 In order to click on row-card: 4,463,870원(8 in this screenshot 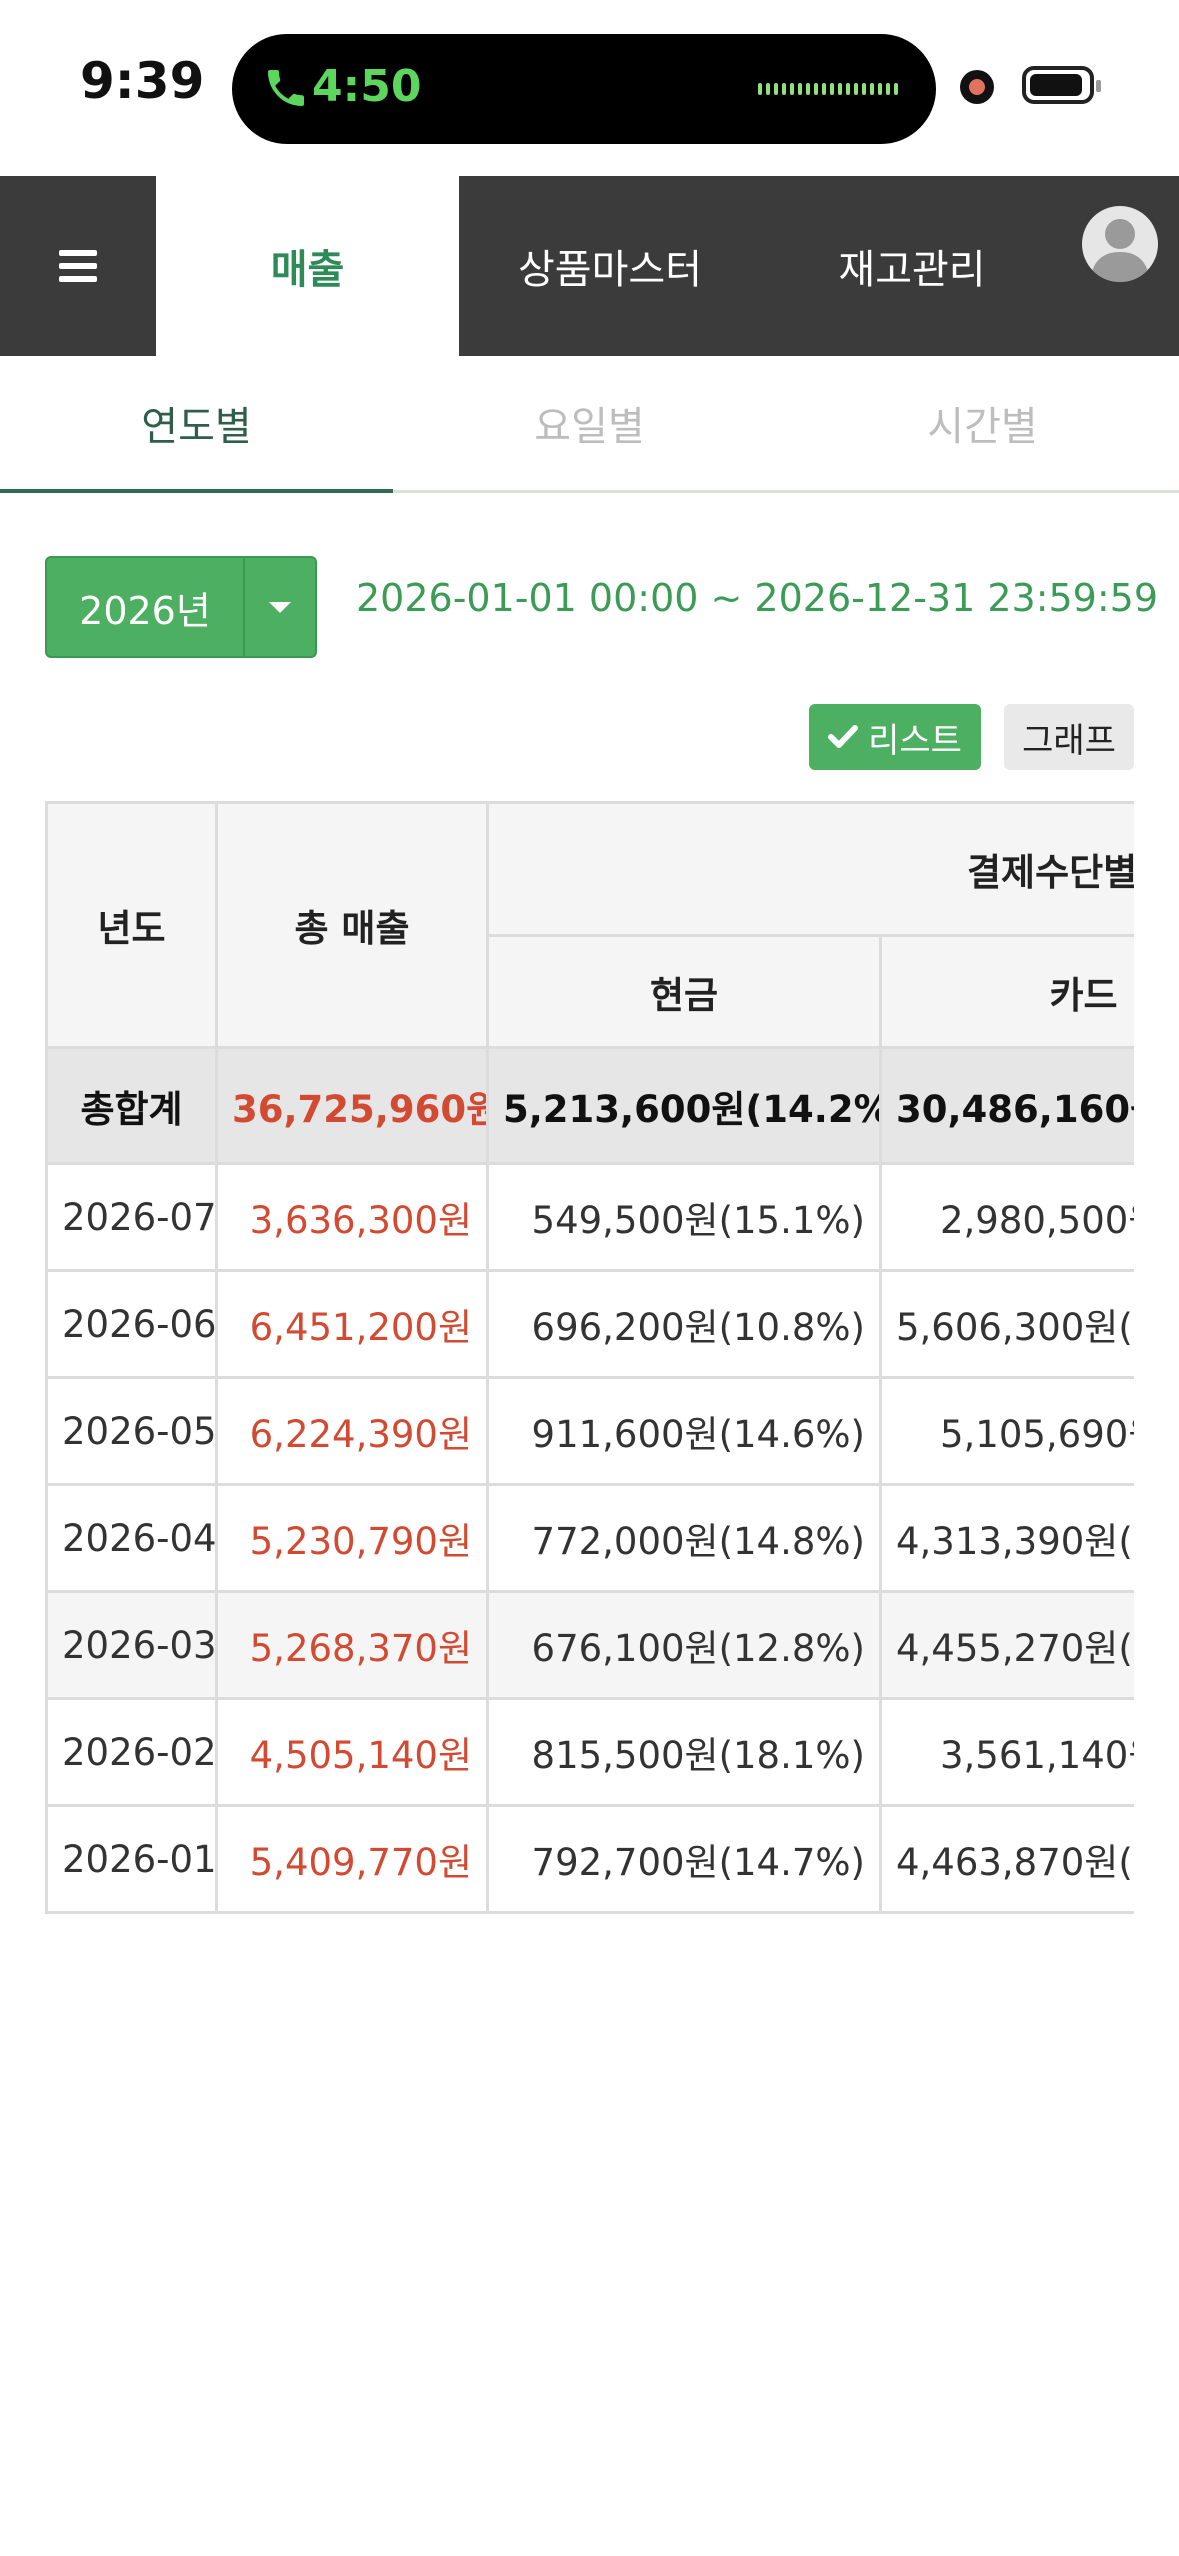, I will do `click(1006, 1859)`.